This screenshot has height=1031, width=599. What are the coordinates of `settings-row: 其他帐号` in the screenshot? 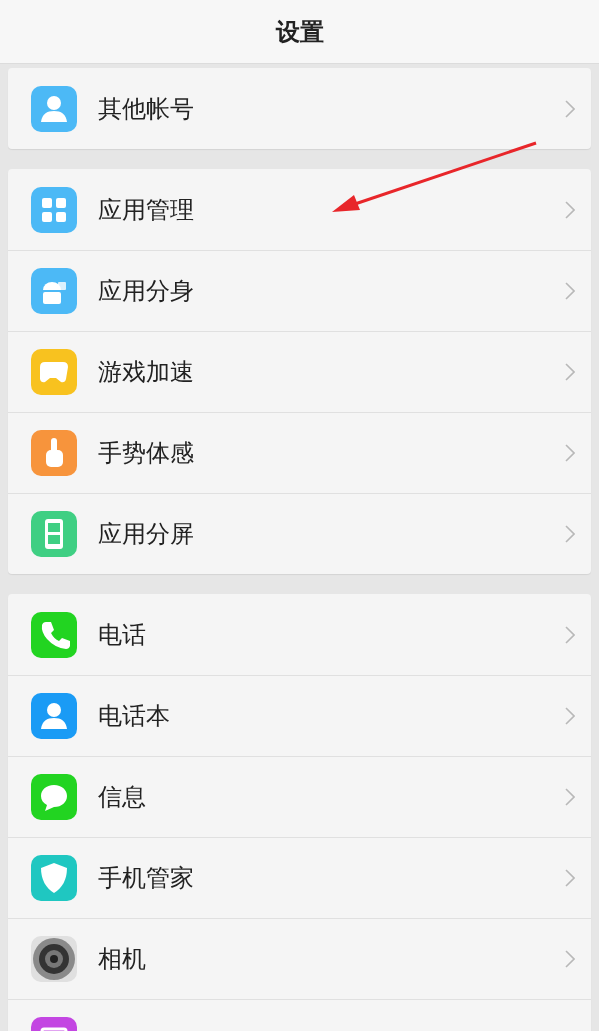 It's located at (299, 108).